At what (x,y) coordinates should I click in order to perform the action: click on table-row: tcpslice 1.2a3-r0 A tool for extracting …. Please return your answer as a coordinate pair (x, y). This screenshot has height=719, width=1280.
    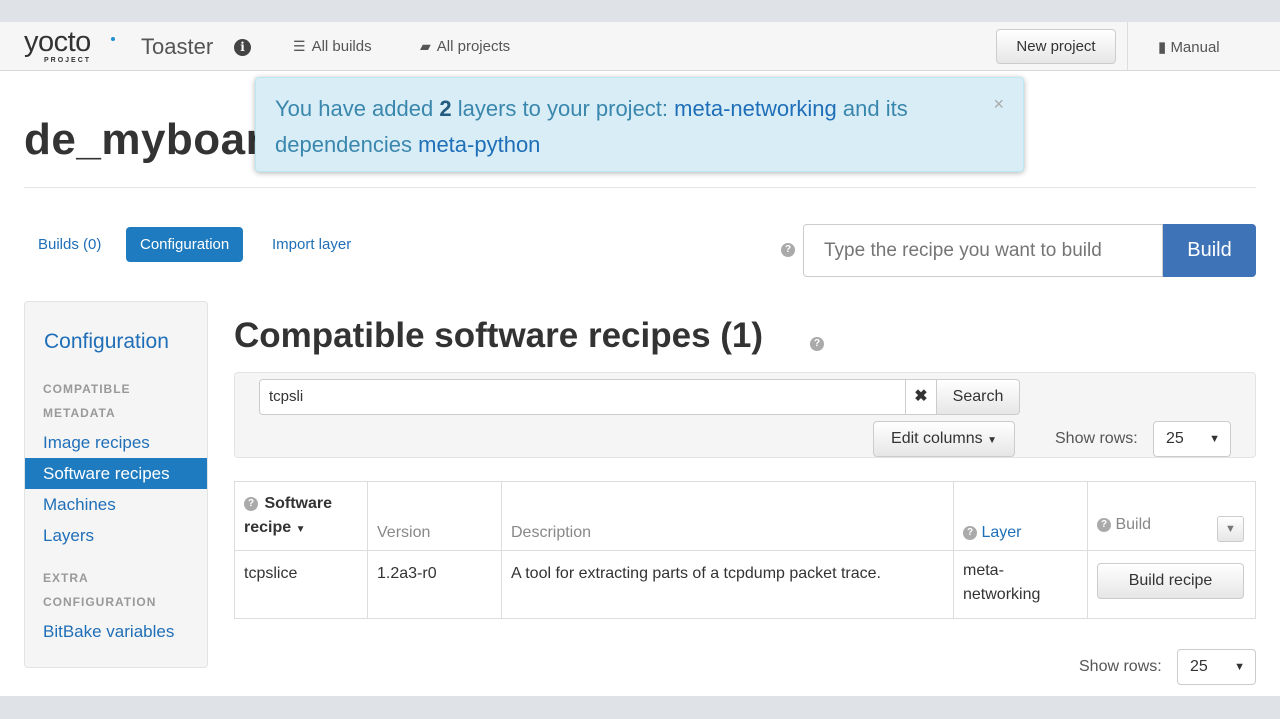
    Looking at the image, I should click on (745, 584).